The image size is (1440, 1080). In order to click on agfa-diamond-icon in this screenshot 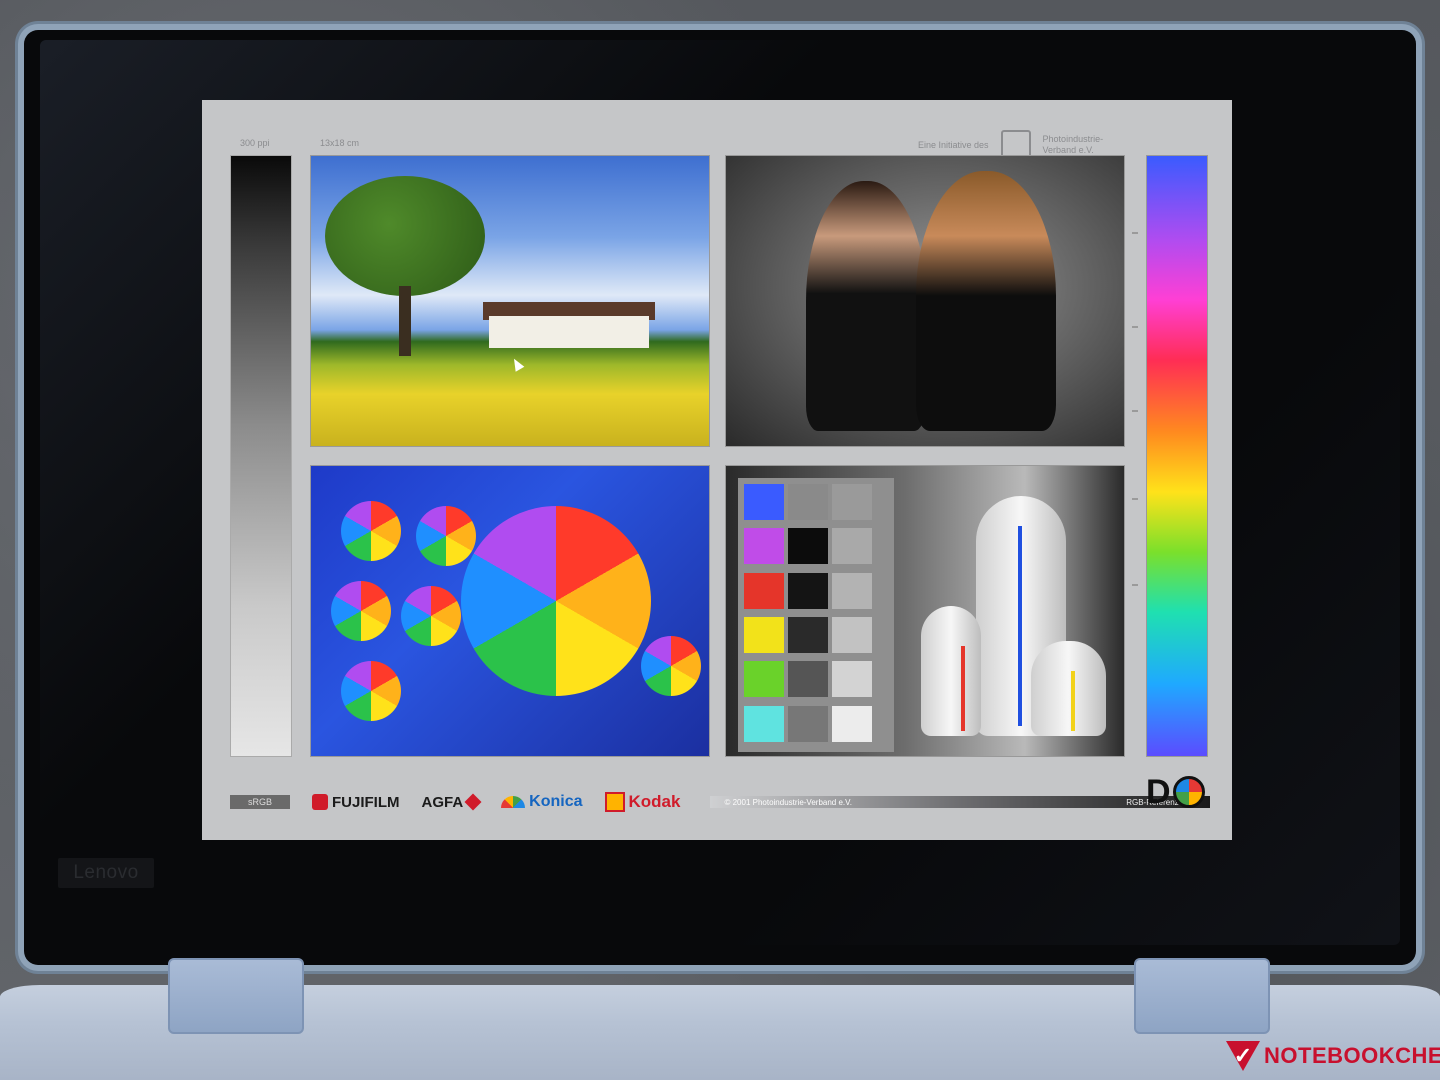, I will do `click(473, 802)`.